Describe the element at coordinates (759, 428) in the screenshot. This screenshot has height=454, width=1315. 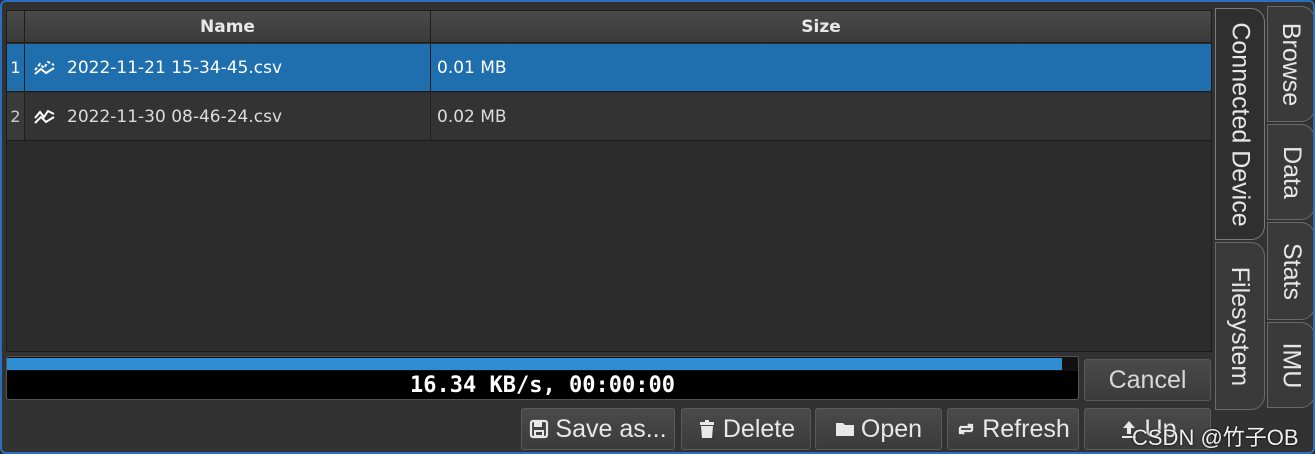
I see `delete-label: Delete` at that location.